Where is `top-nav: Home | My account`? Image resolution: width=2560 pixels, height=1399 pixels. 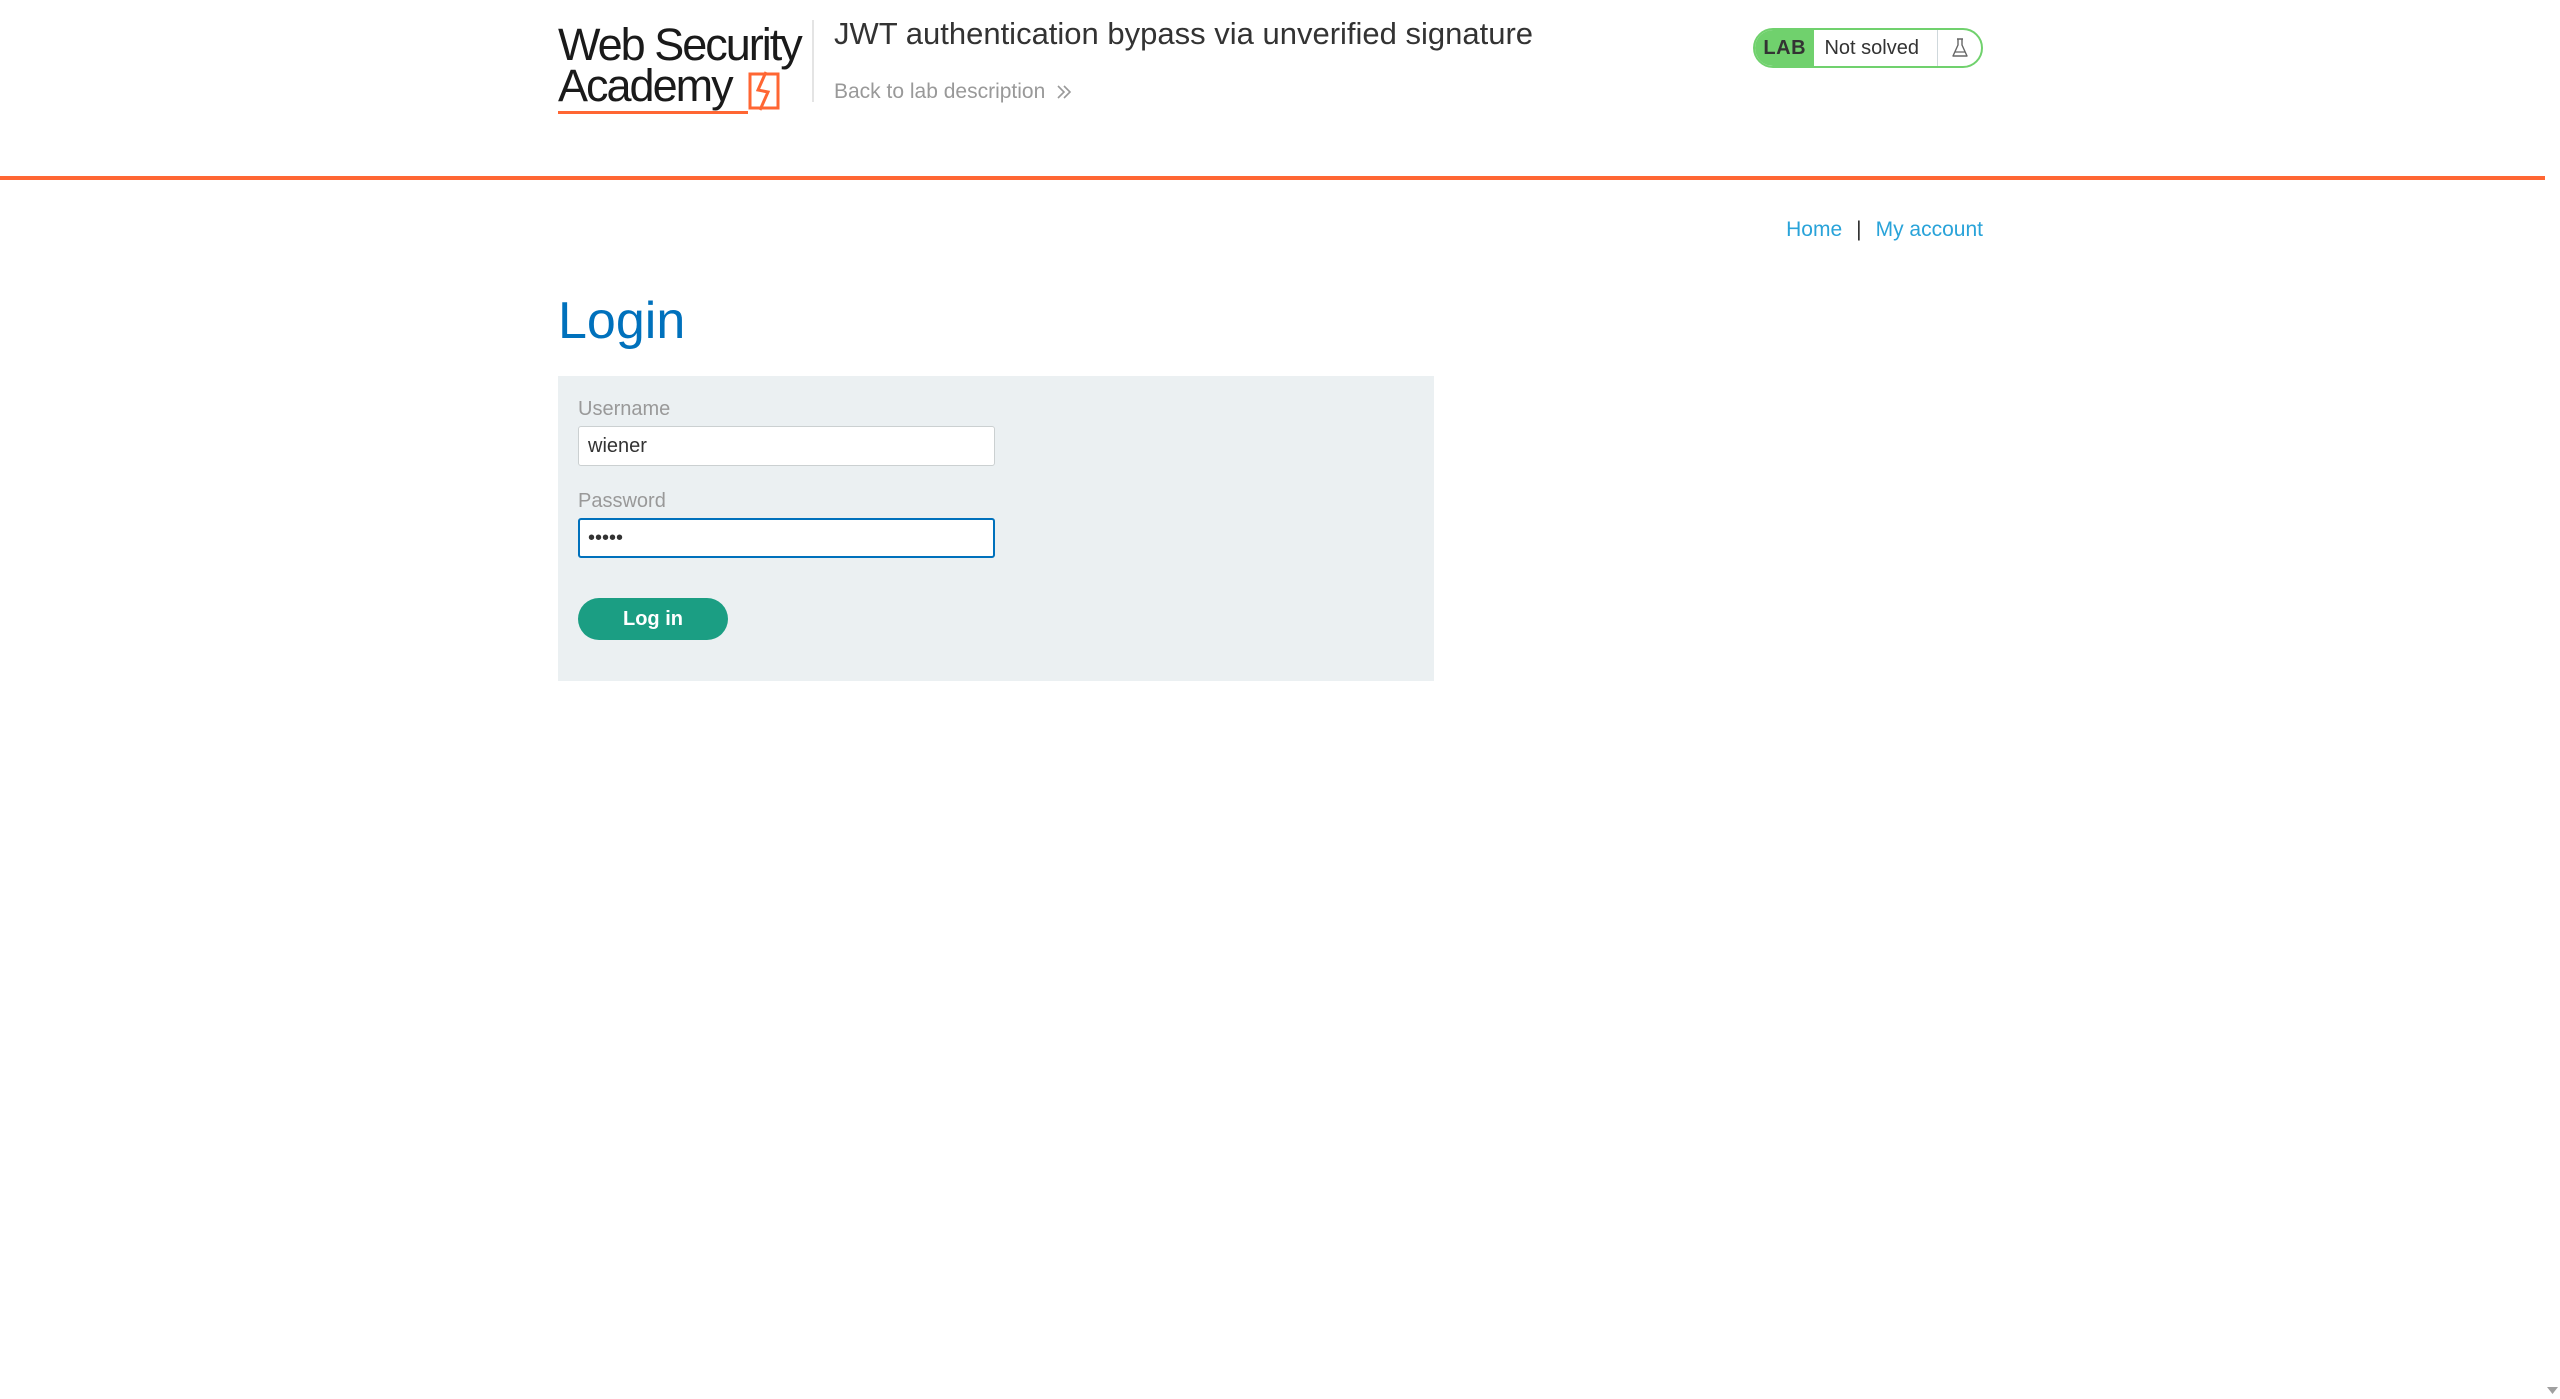
top-nav: Home | My account is located at coordinates (1884, 230).